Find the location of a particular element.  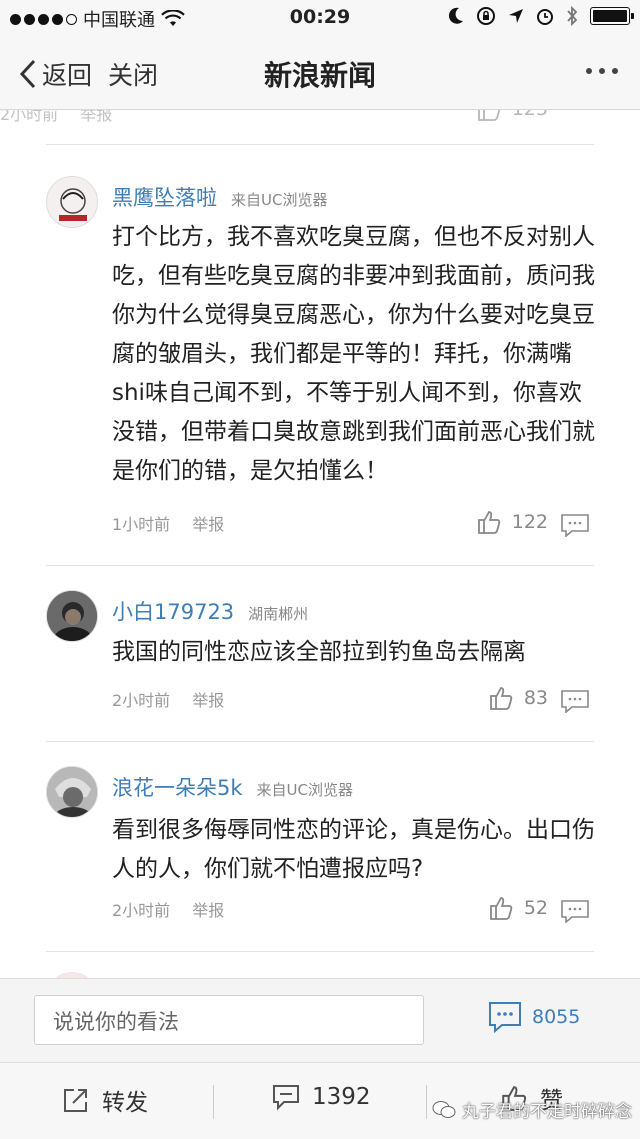

comments-button: 1392 is located at coordinates (321, 1097).